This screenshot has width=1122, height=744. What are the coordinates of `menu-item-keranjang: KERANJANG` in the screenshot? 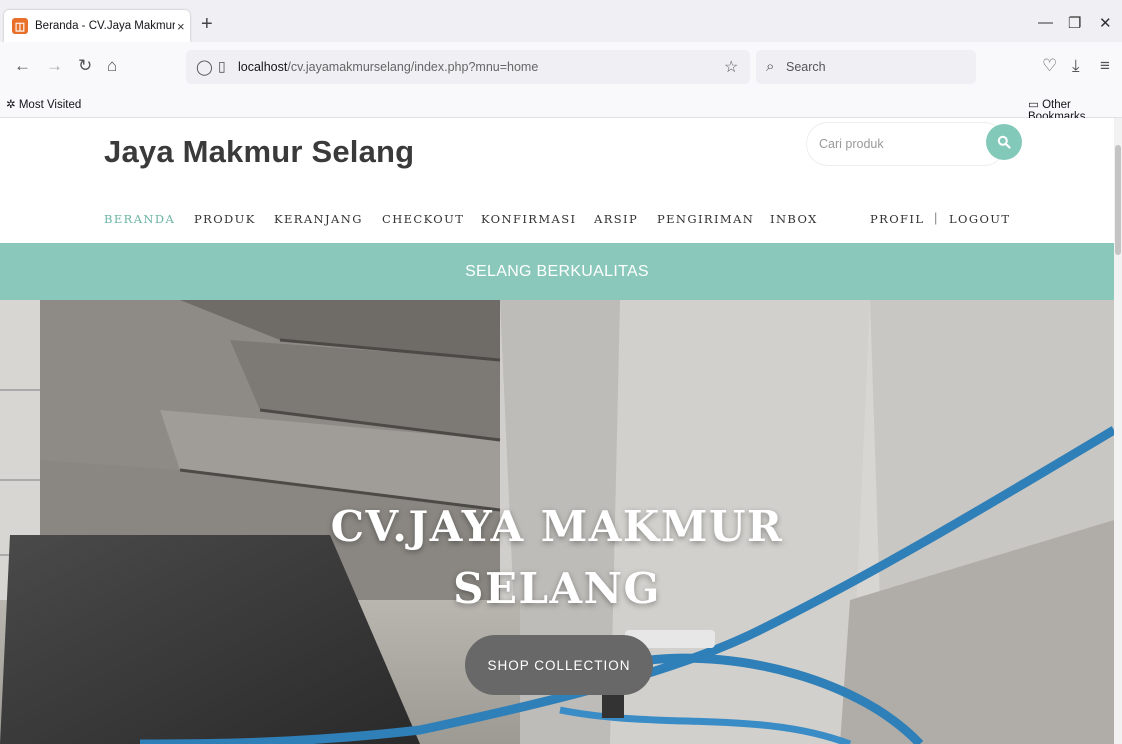 It's located at (318, 219).